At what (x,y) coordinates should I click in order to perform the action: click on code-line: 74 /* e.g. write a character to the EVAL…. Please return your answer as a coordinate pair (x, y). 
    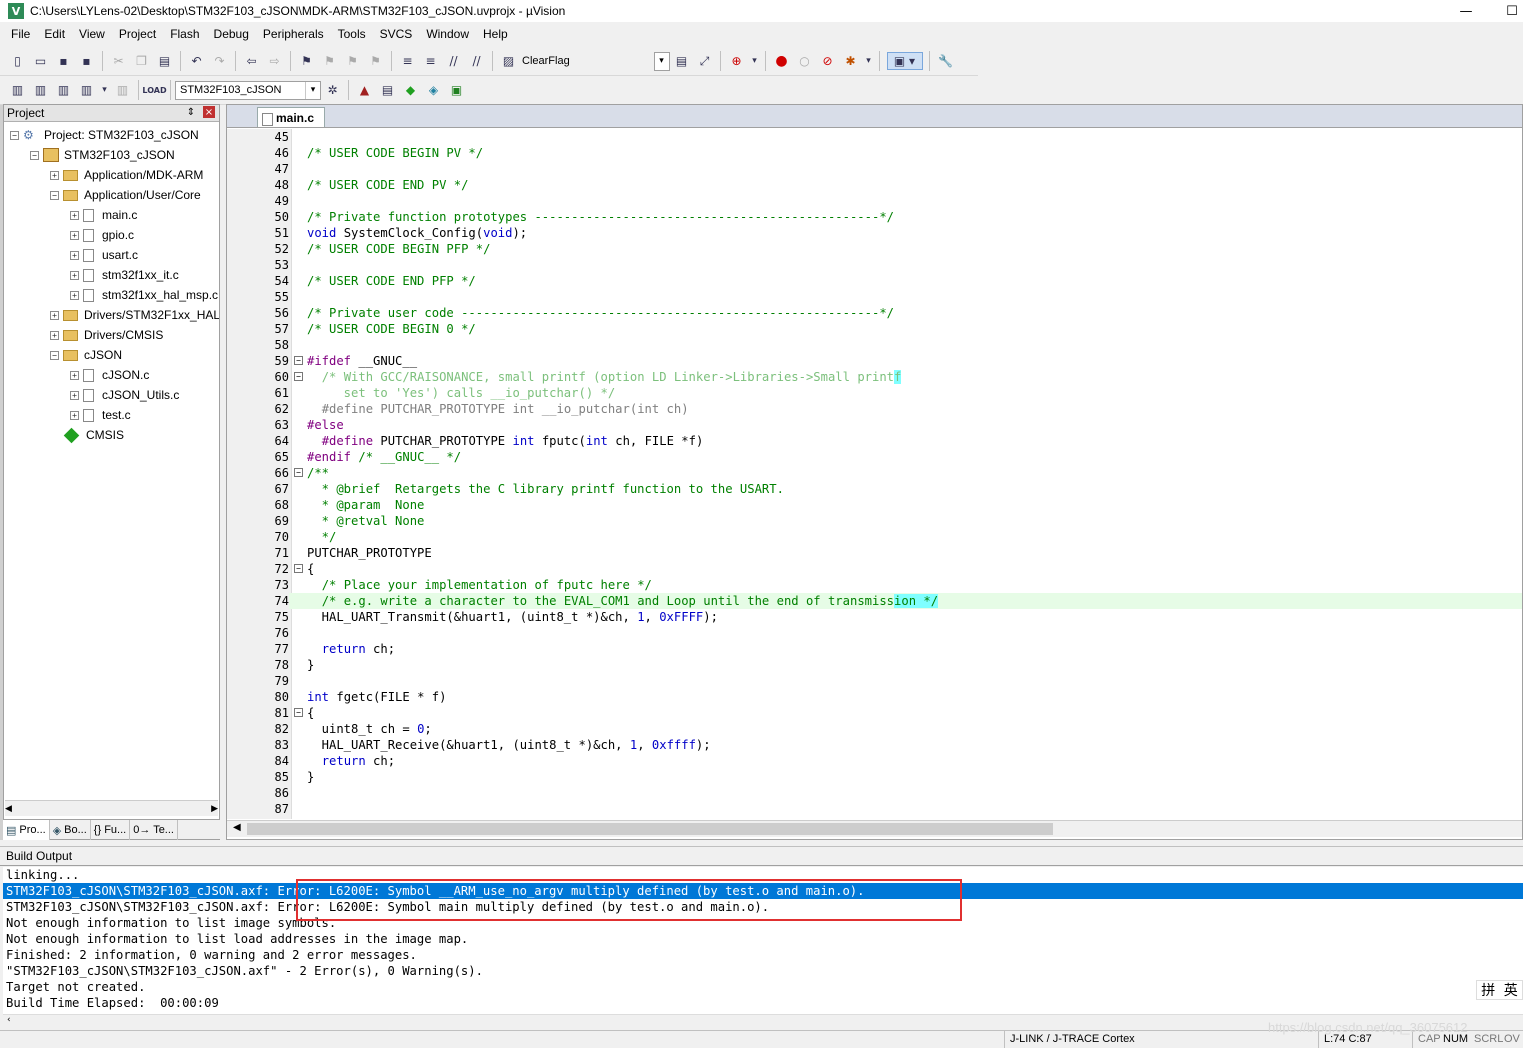
    Looking at the image, I should click on (874, 601).